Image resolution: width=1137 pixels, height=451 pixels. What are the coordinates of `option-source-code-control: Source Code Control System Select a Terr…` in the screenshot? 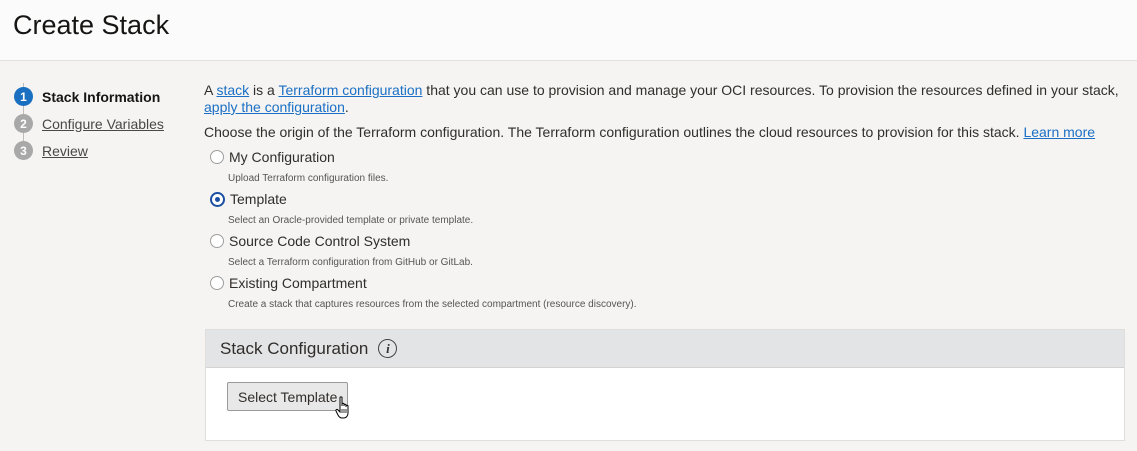 It's located at (664, 253).